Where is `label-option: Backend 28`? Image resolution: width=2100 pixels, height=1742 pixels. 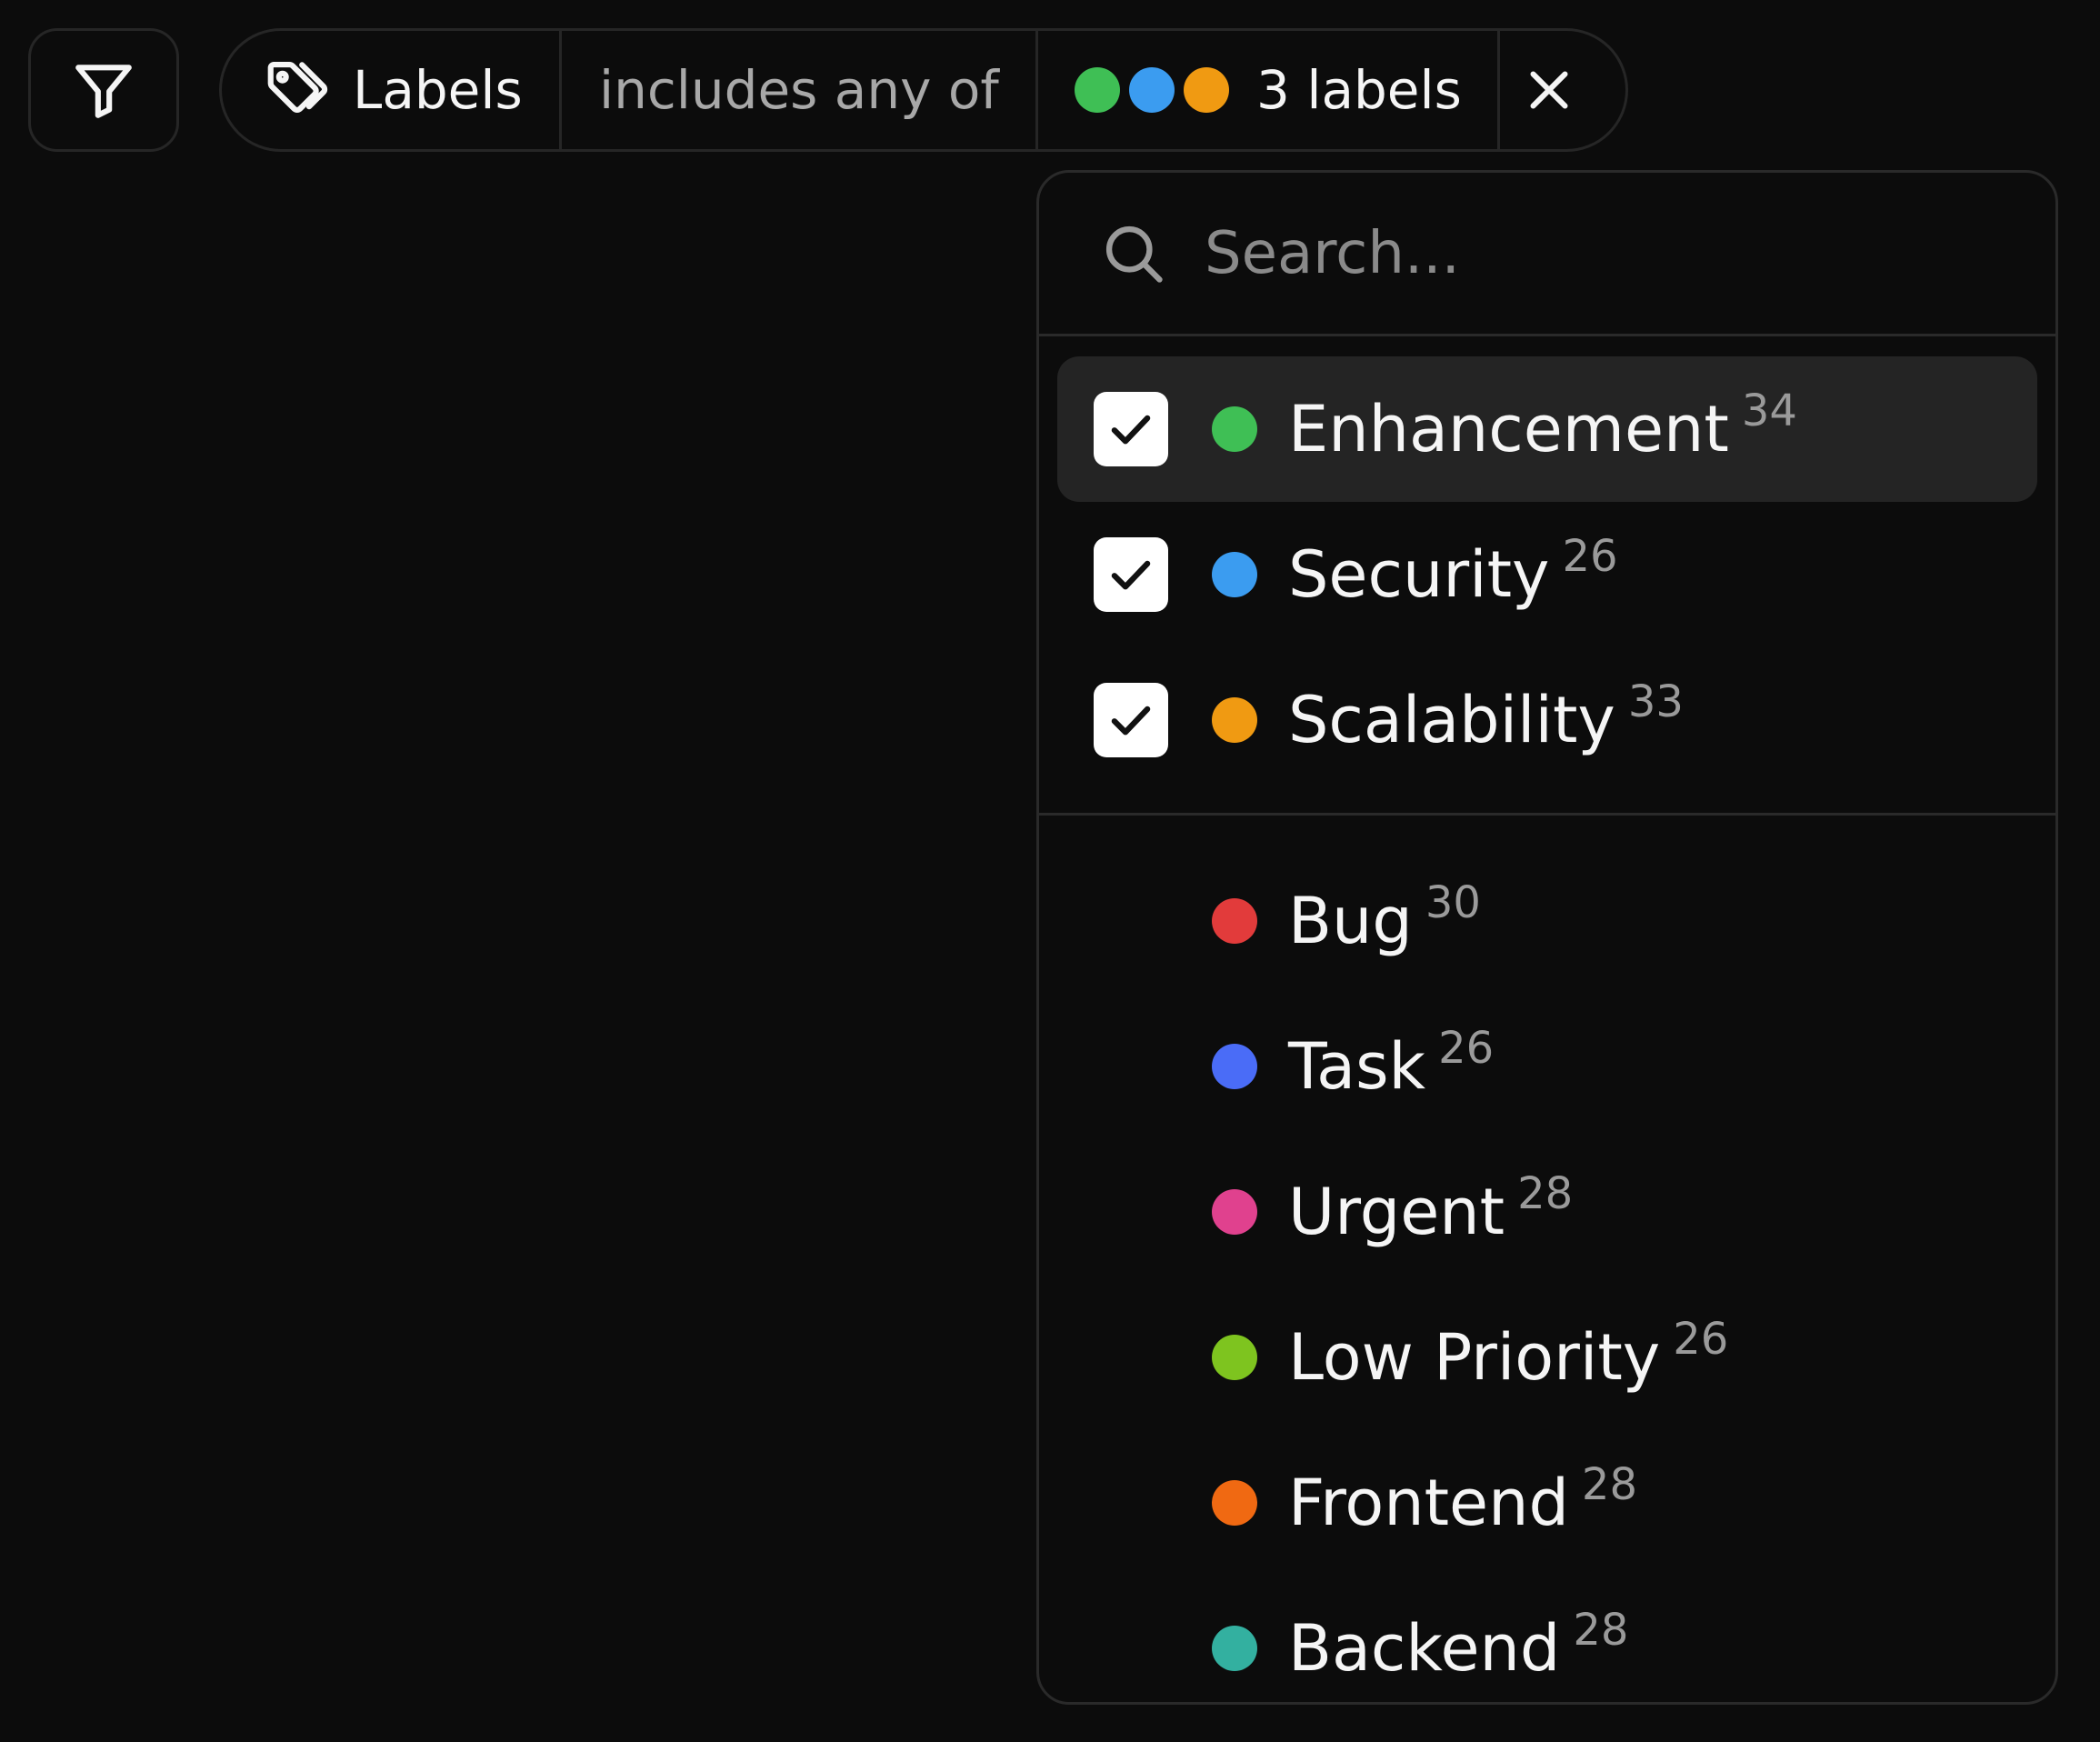 label-option: Backend 28 is located at coordinates (1547, 1639).